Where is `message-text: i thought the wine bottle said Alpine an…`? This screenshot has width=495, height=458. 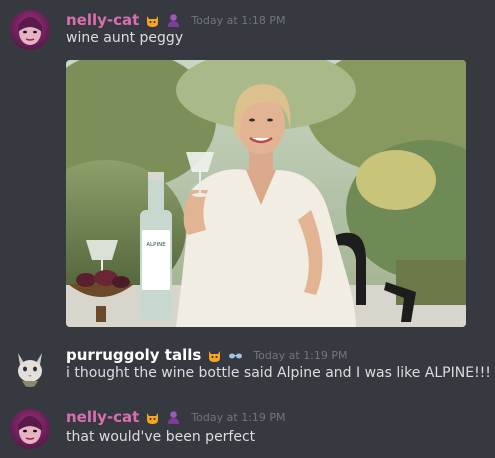
message-text: i thought the wine bottle said Alpine an… is located at coordinates (278, 373).